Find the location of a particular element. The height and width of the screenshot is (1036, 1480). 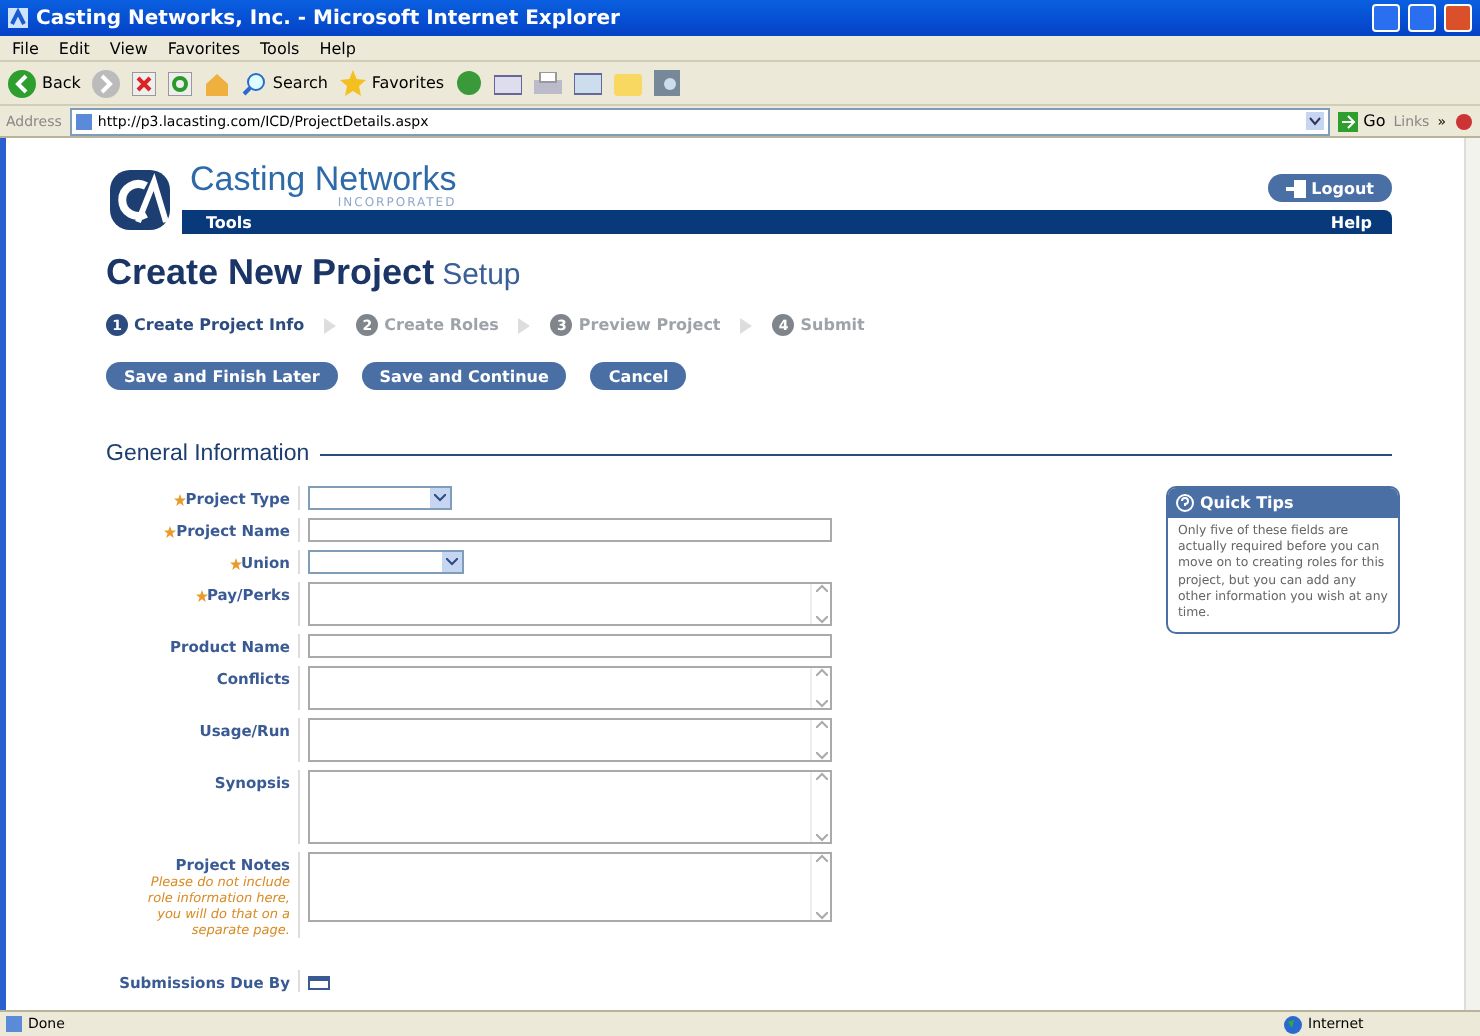

menu-item: View is located at coordinates (128, 48).